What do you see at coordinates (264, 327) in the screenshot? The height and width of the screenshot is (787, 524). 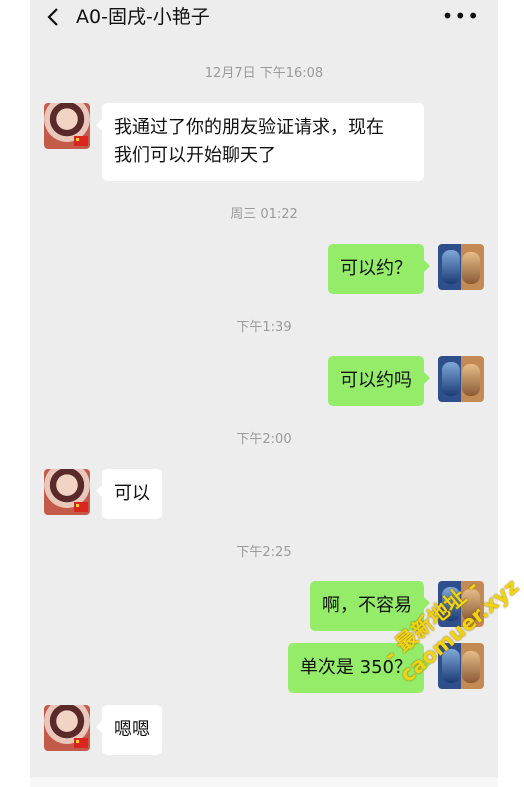 I see `timestamp: 下午1:39` at bounding box center [264, 327].